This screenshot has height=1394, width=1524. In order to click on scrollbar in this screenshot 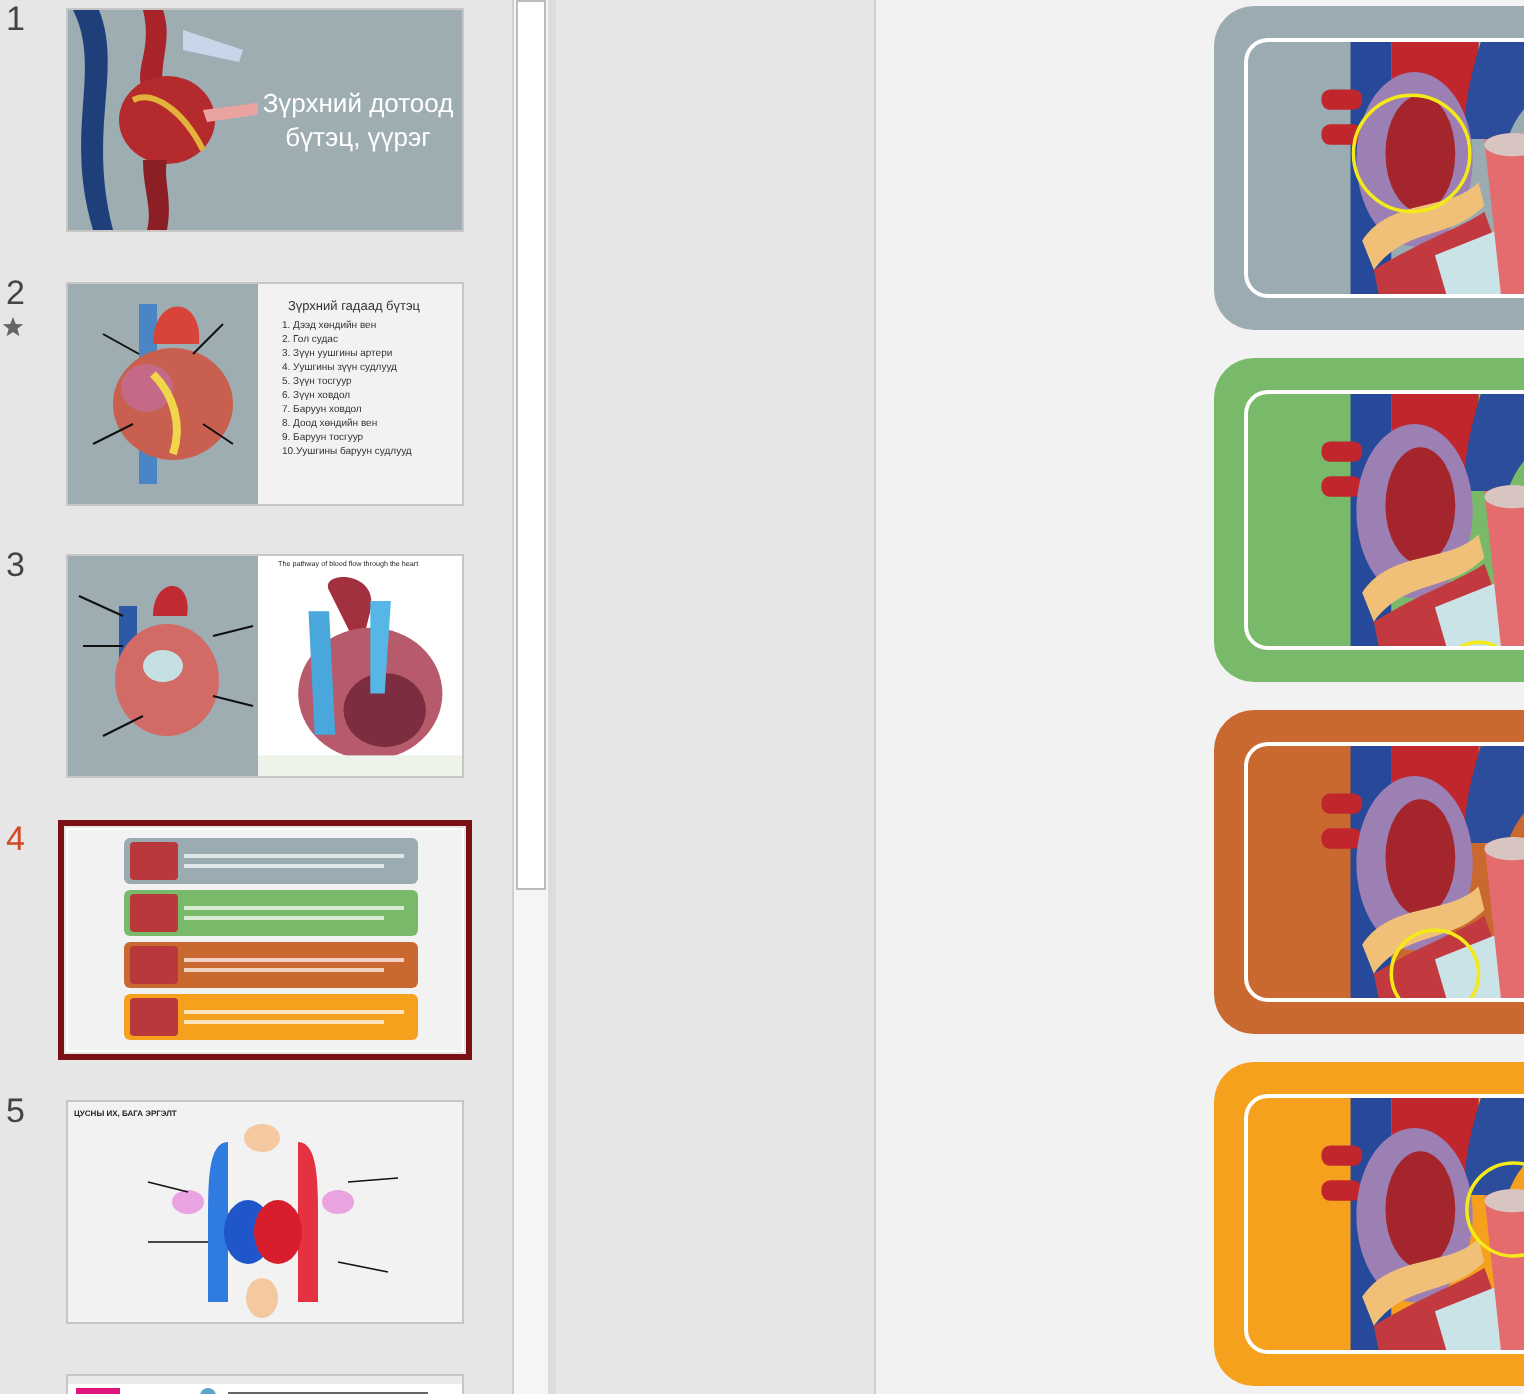, I will do `click(530, 697)`.